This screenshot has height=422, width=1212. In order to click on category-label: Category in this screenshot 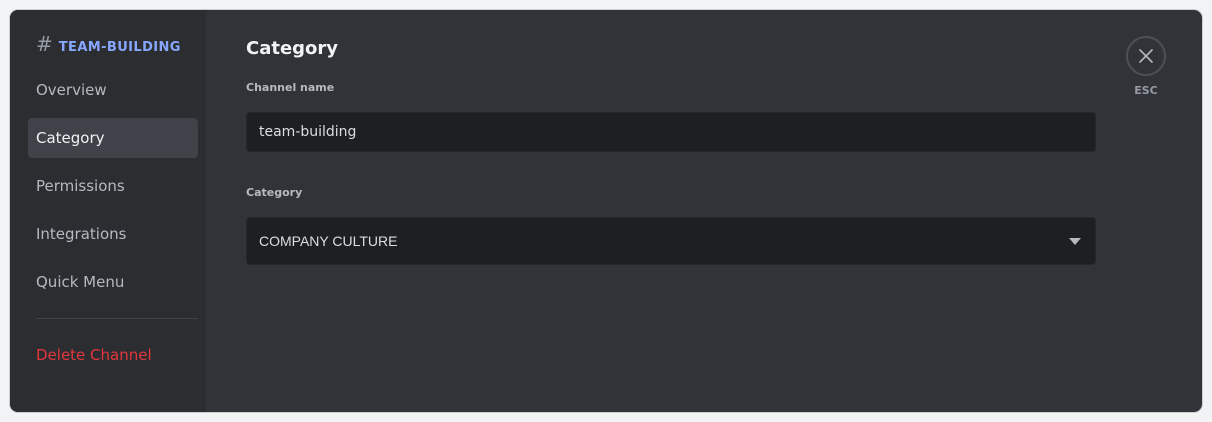, I will do `click(274, 192)`.